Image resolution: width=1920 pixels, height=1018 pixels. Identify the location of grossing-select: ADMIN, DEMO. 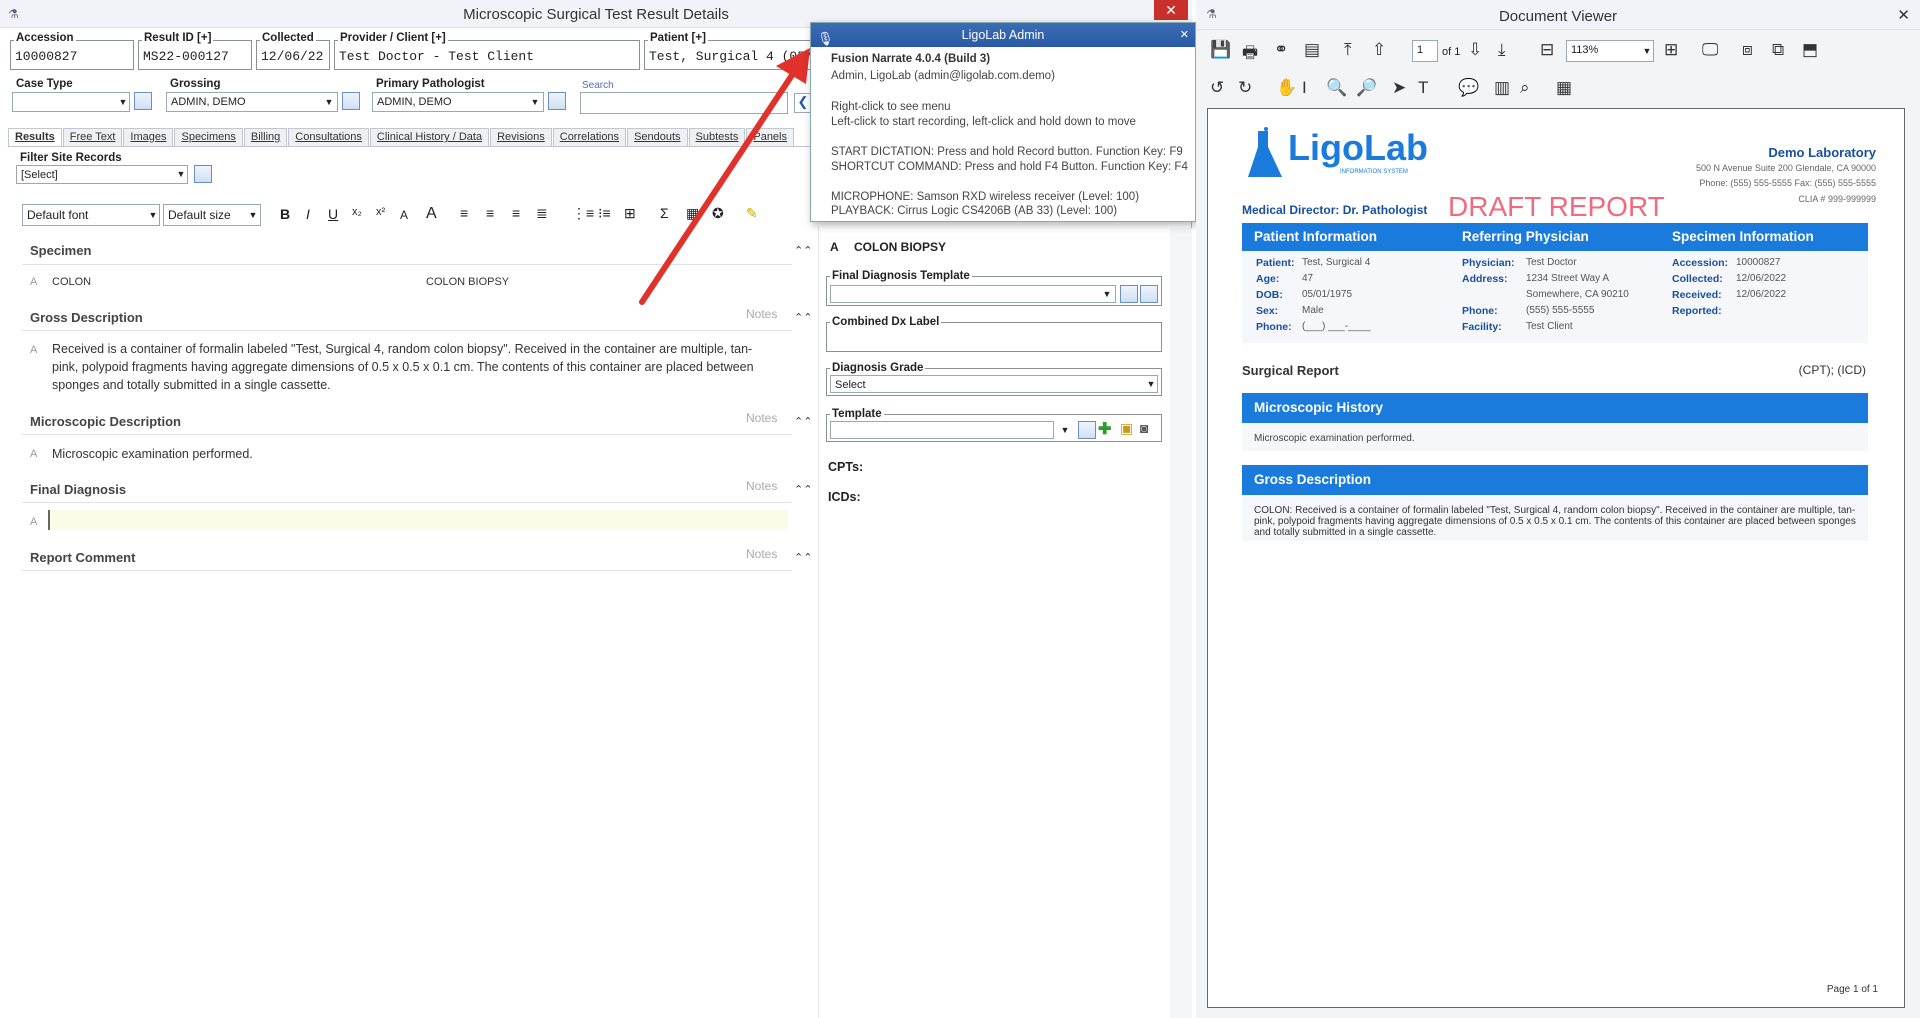
(252, 102).